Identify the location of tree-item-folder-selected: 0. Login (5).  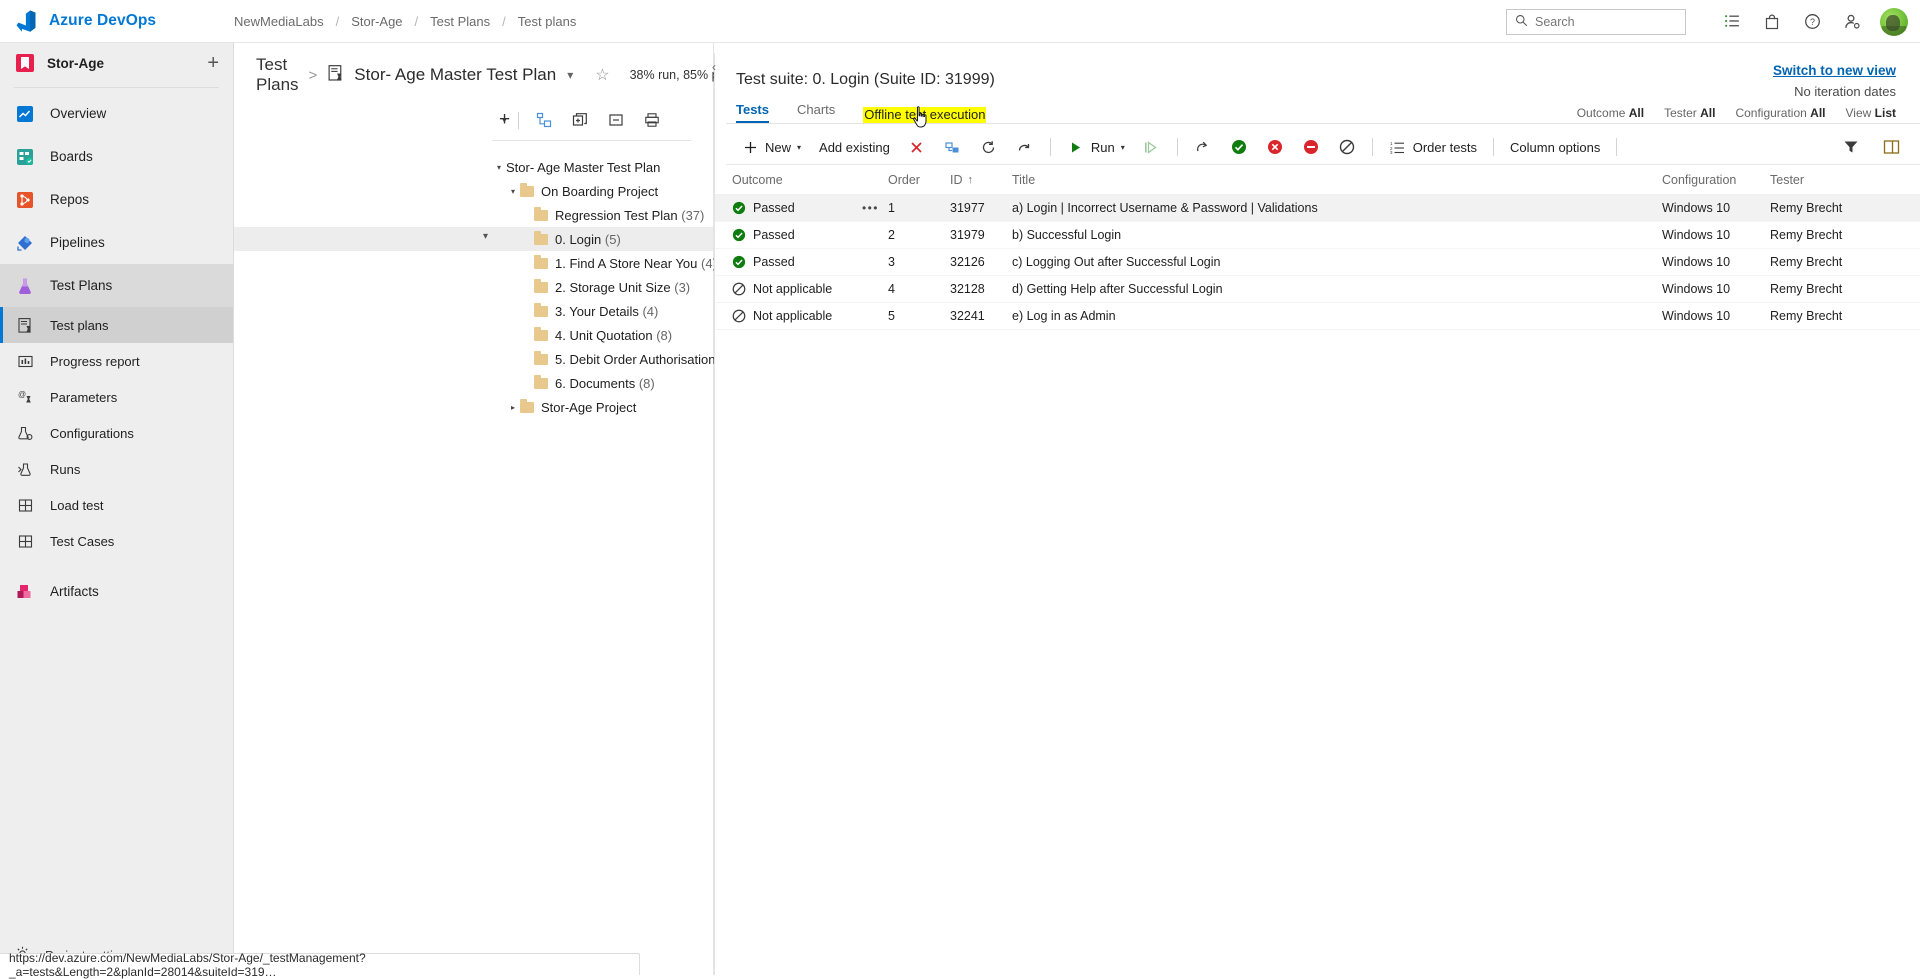
(473, 239).